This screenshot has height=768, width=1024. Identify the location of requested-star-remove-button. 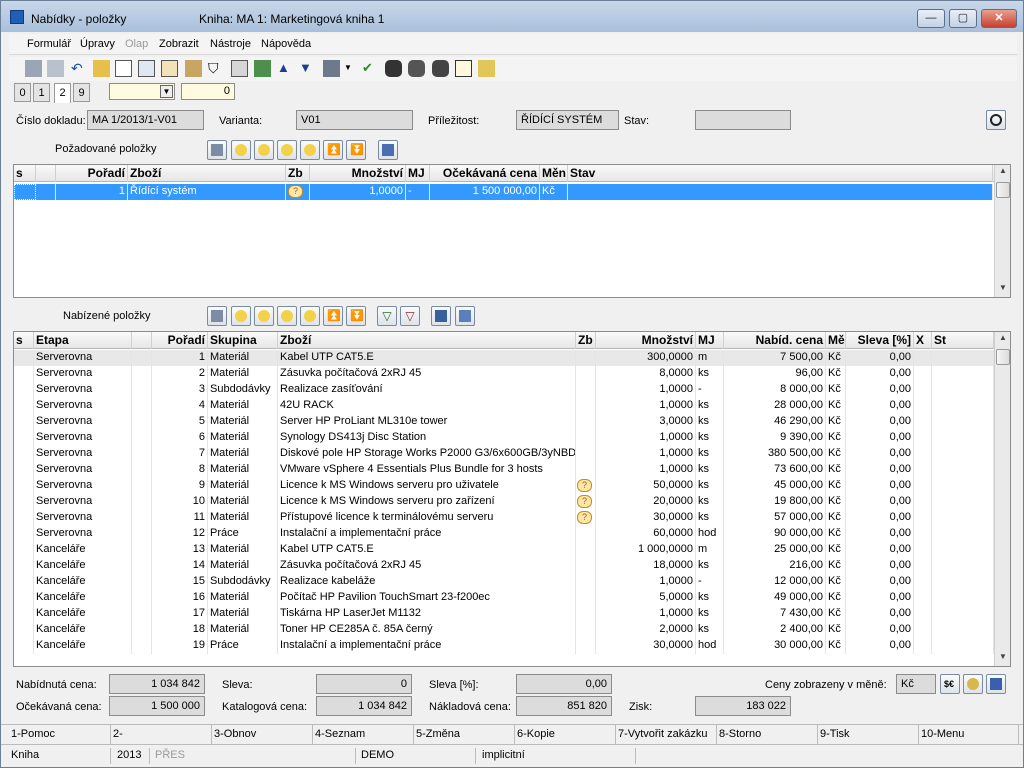
(310, 150).